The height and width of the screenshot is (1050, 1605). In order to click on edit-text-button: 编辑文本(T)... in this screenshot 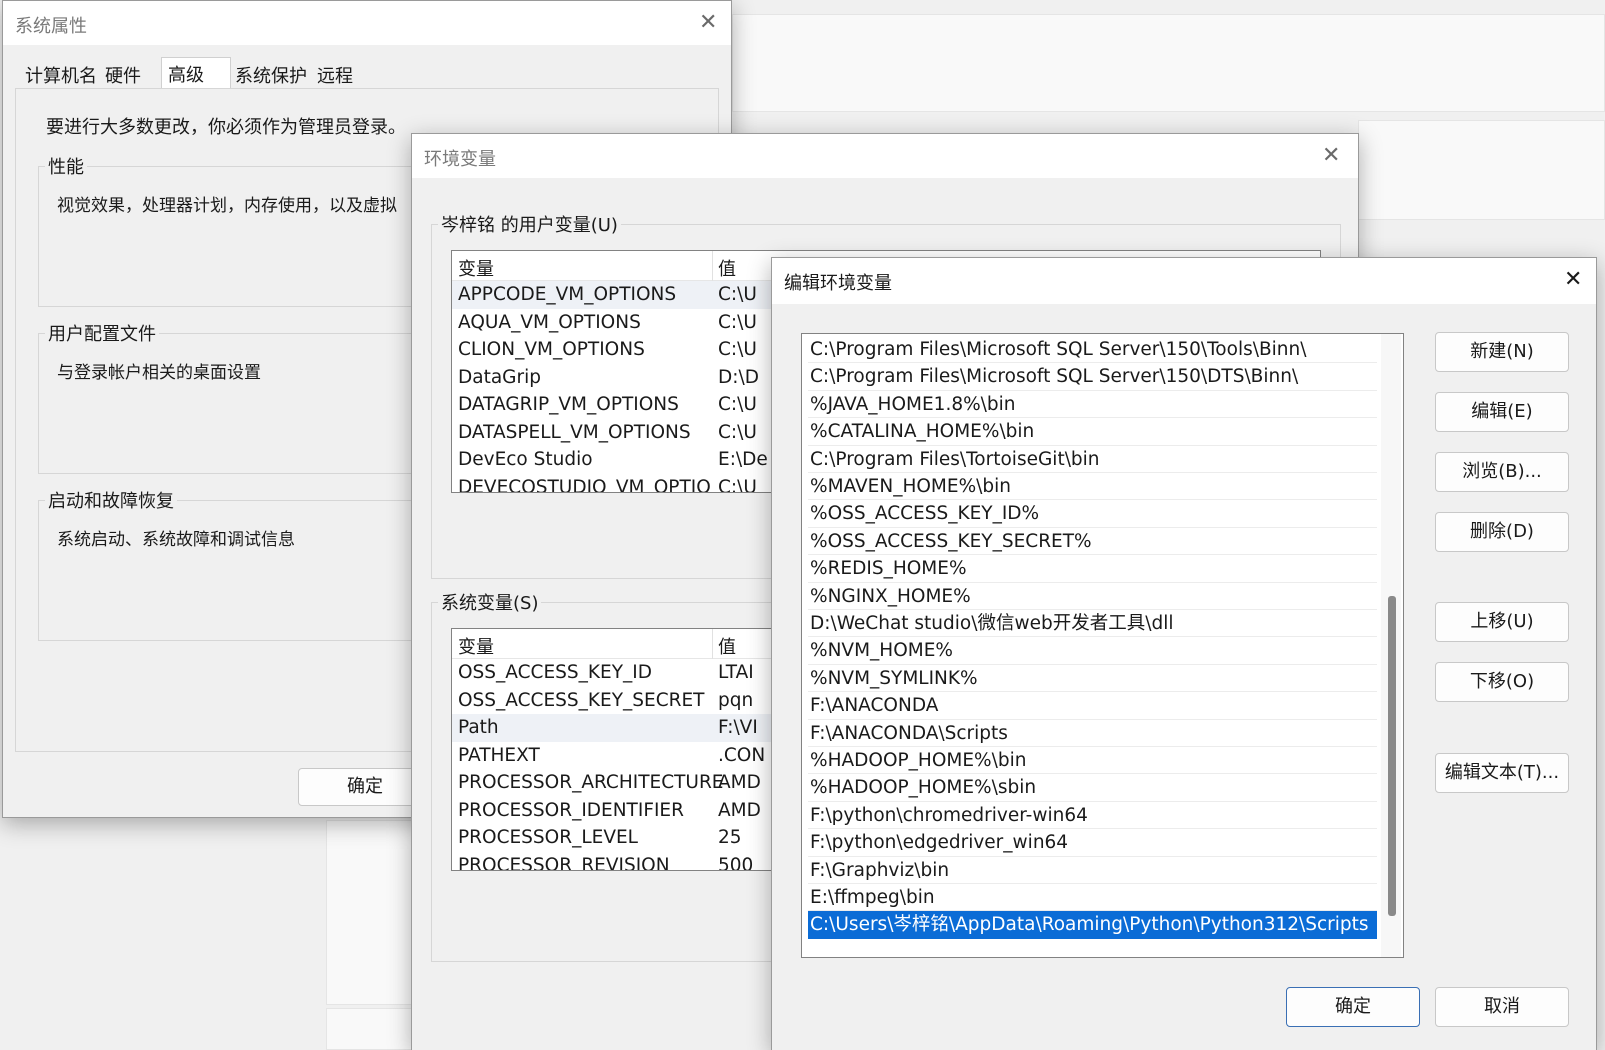, I will do `click(1502, 773)`.